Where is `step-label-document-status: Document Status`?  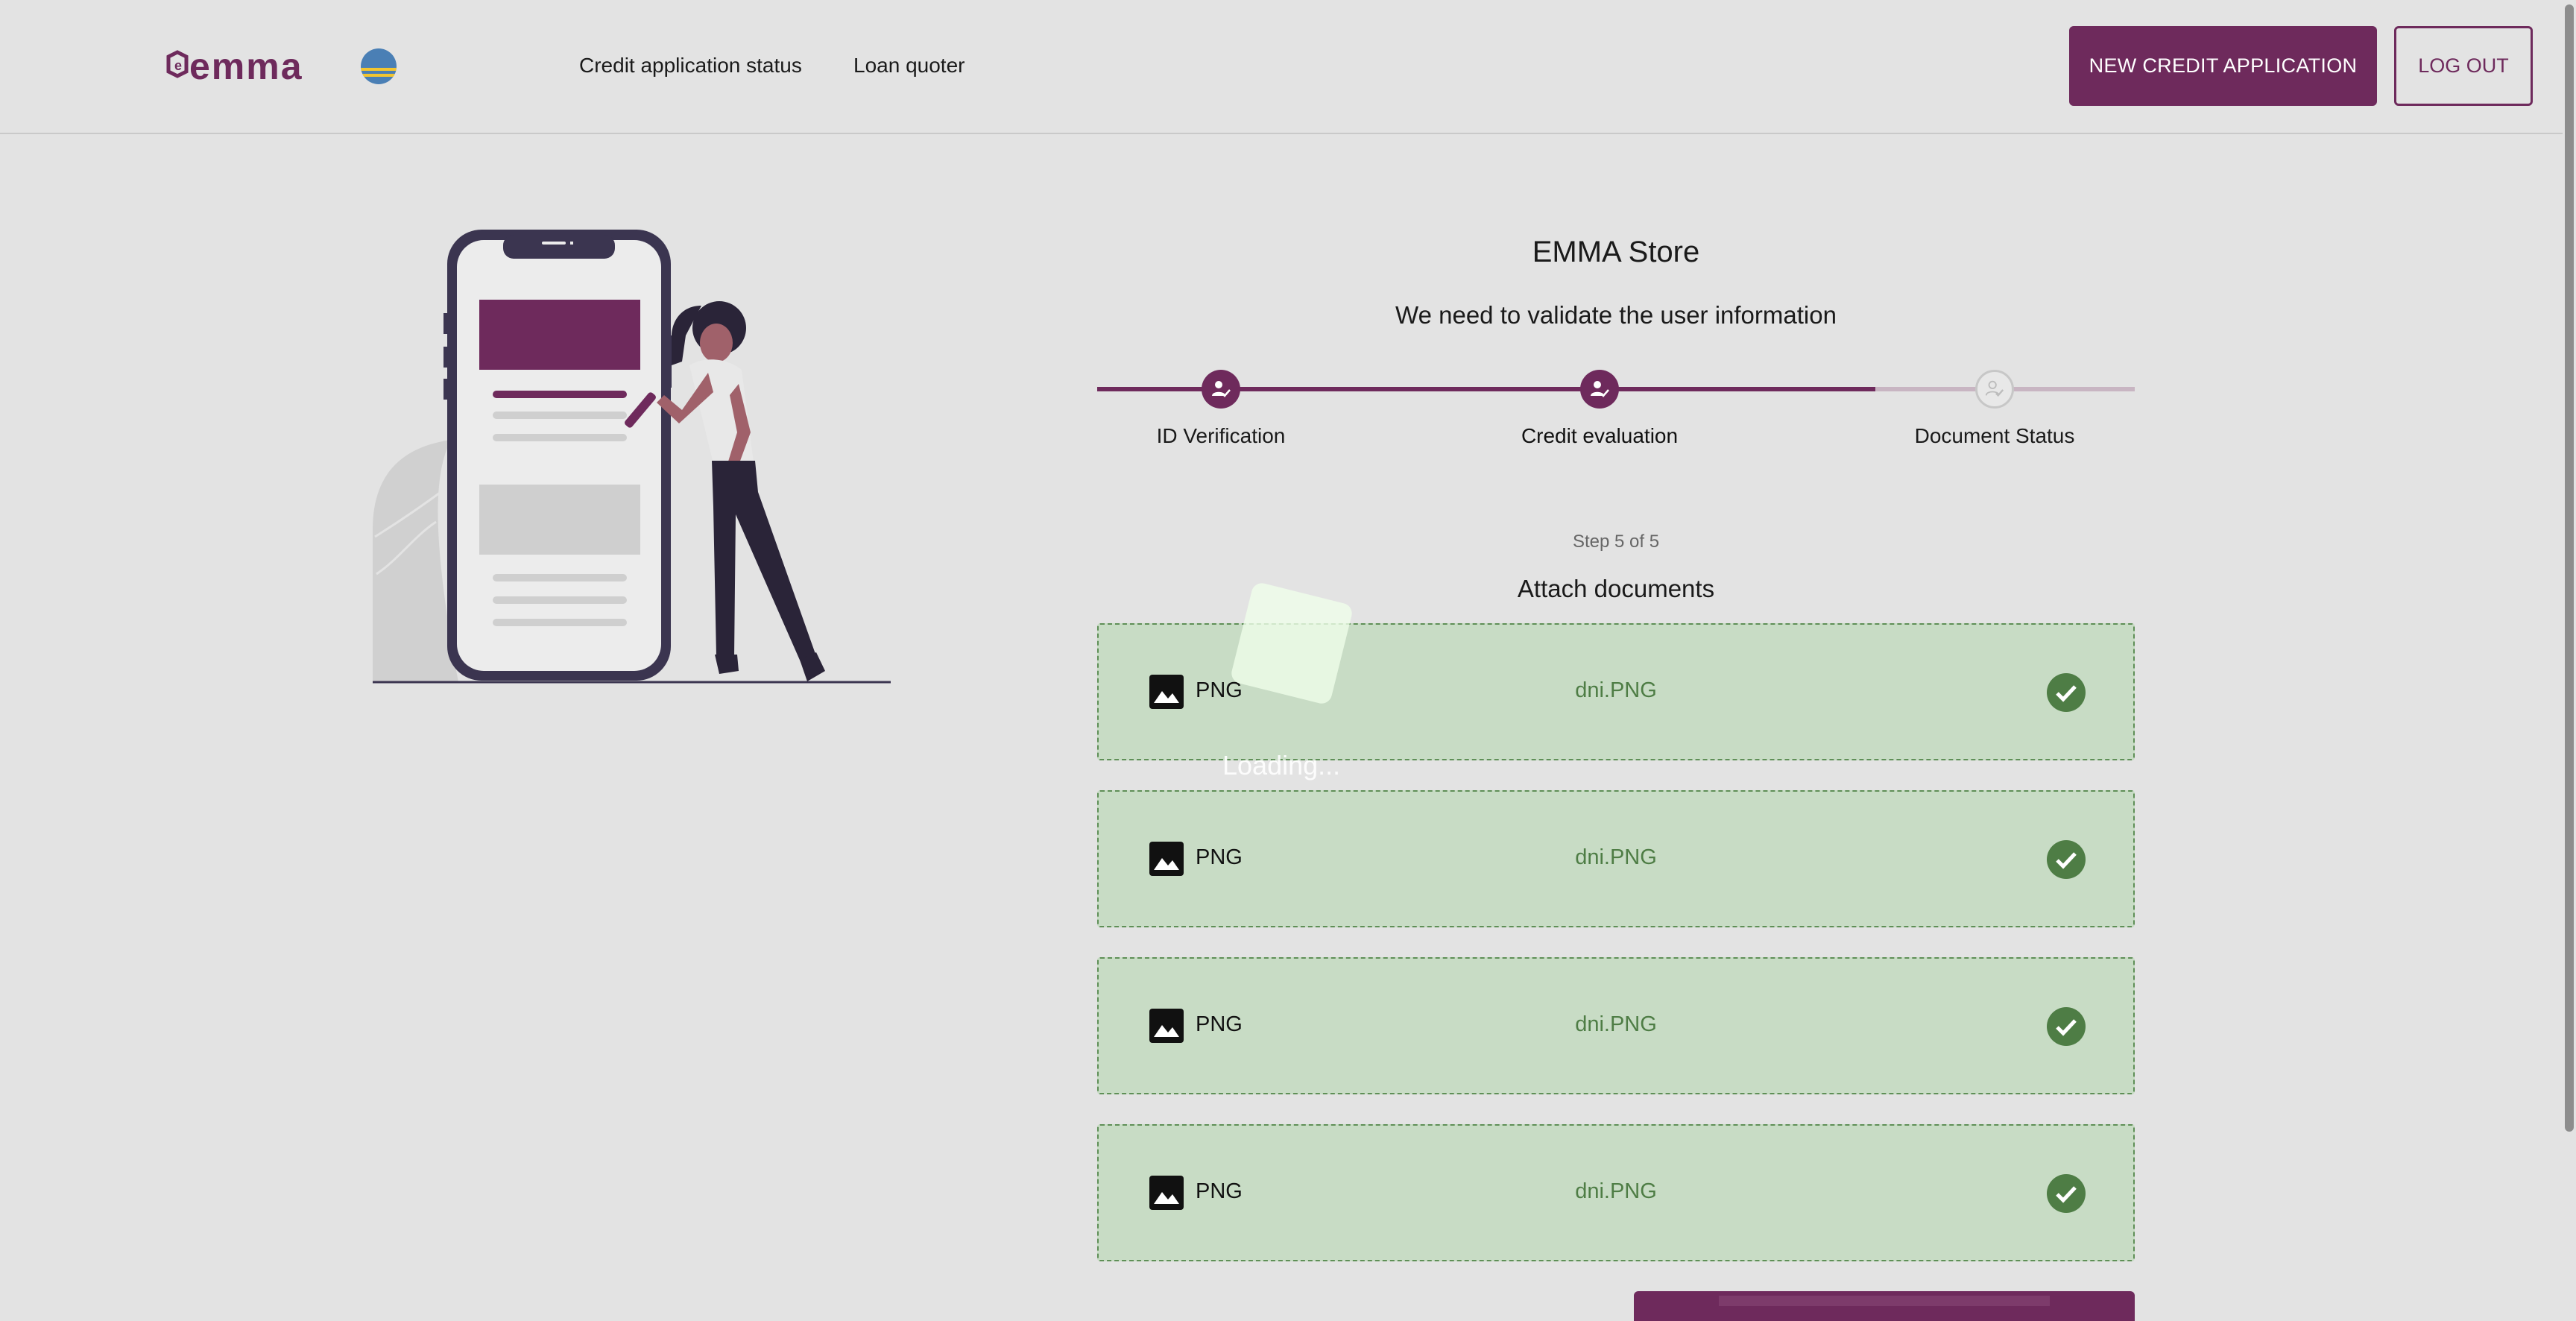
step-label-document-status: Document Status is located at coordinates (1994, 435).